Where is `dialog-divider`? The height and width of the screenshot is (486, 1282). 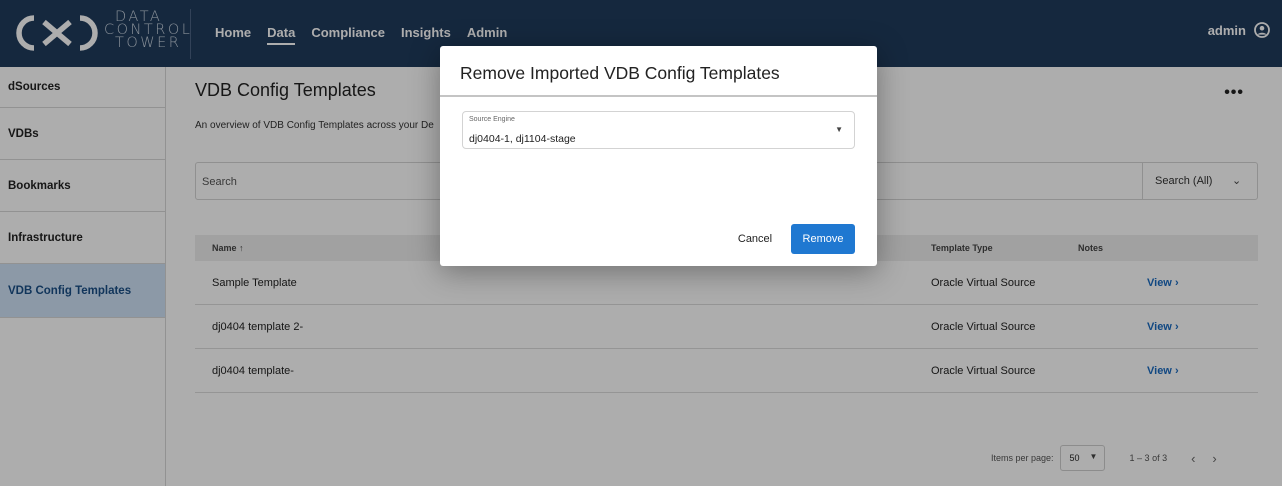 dialog-divider is located at coordinates (658, 96).